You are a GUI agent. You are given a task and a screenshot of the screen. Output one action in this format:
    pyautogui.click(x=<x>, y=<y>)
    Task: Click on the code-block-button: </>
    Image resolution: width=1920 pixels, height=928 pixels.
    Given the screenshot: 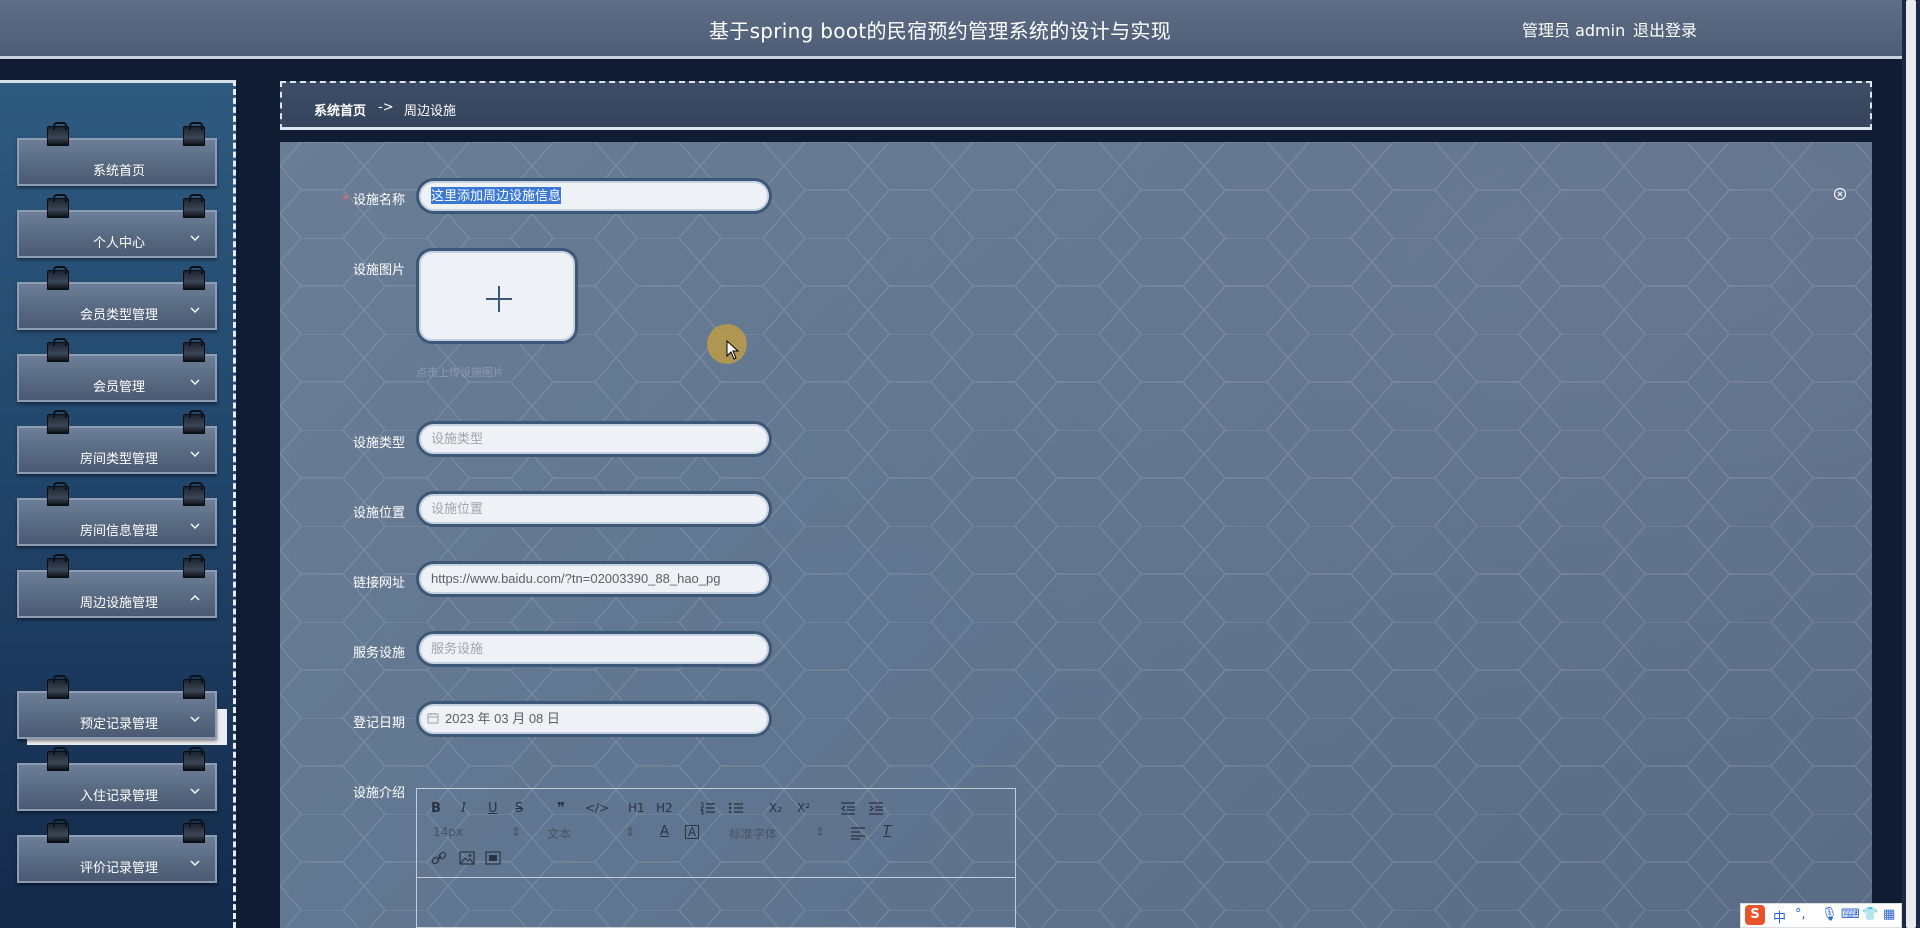 What is the action you would take?
    pyautogui.click(x=597, y=808)
    